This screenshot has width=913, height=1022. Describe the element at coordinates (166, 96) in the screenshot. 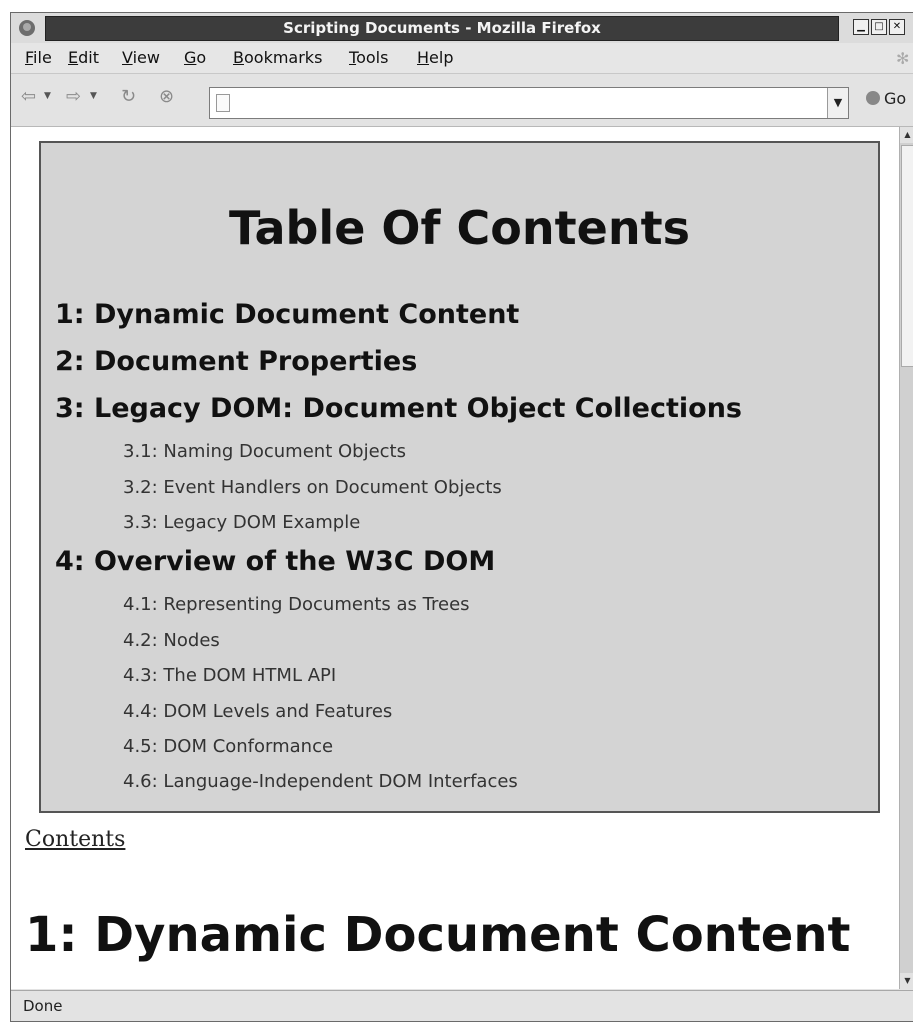

I see `stop-icon: ⊗` at that location.